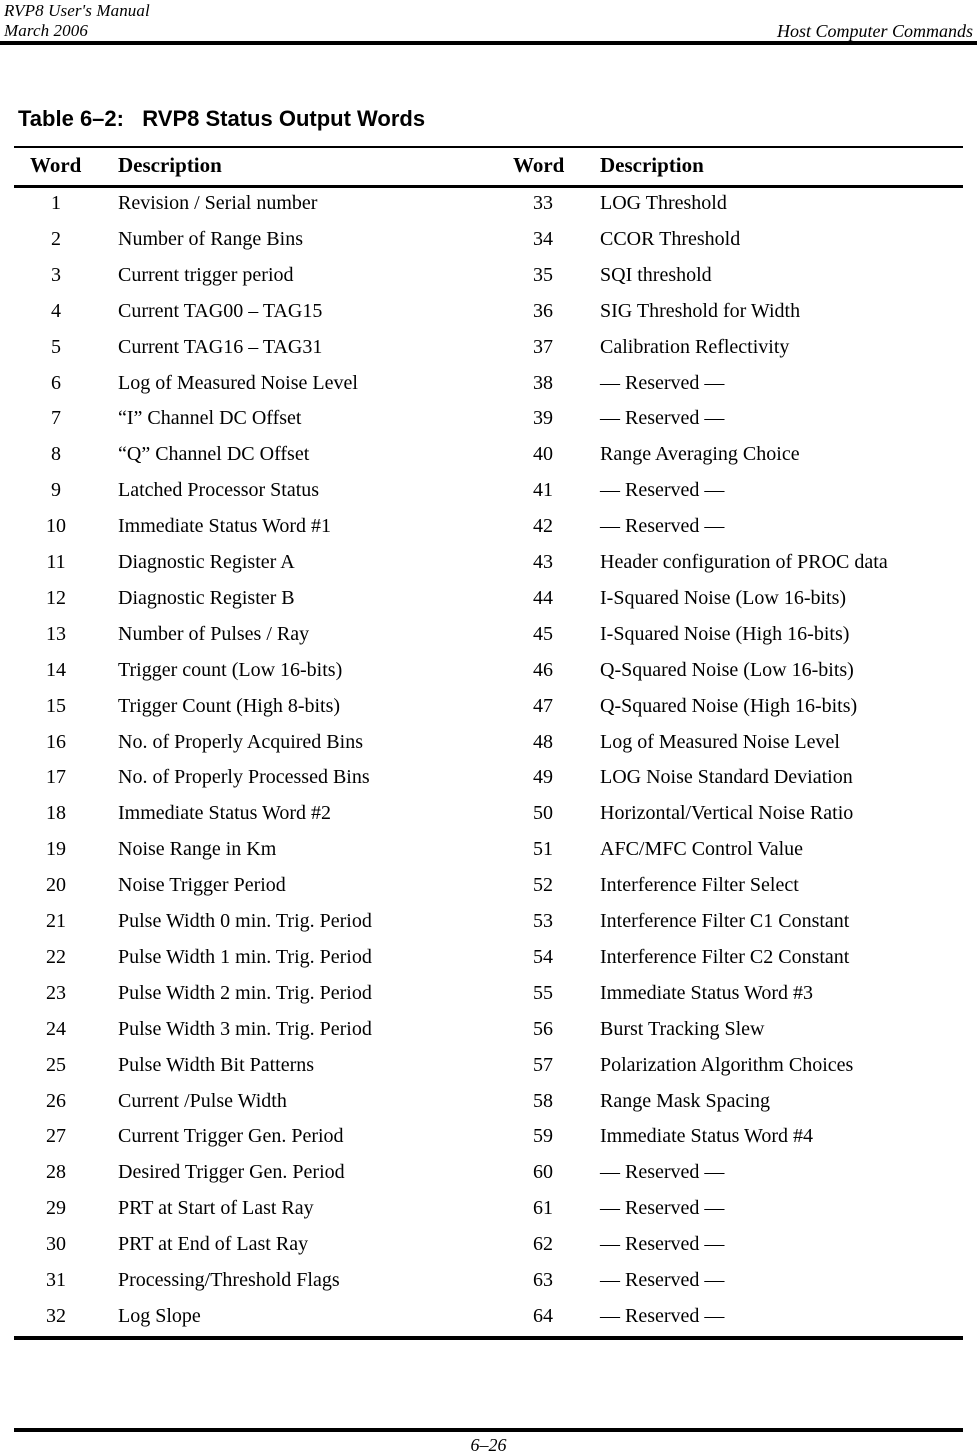 Image resolution: width=977 pixels, height=1456 pixels. What do you see at coordinates (488, 43) in the screenshot?
I see `header-rule` at bounding box center [488, 43].